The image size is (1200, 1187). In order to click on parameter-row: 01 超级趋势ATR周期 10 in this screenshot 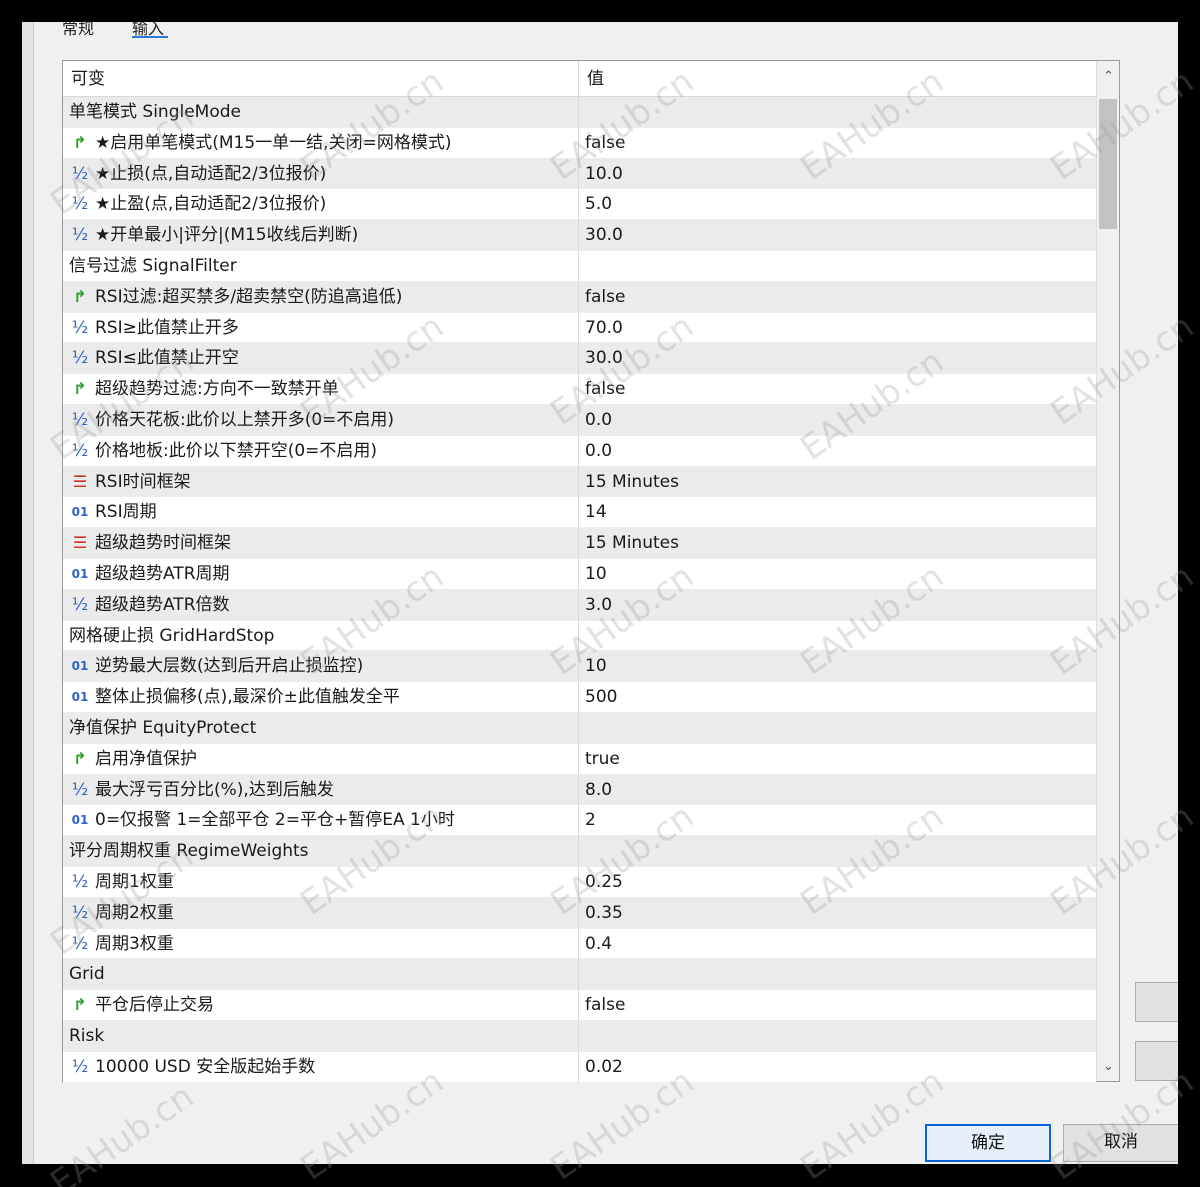, I will do `click(579, 574)`.